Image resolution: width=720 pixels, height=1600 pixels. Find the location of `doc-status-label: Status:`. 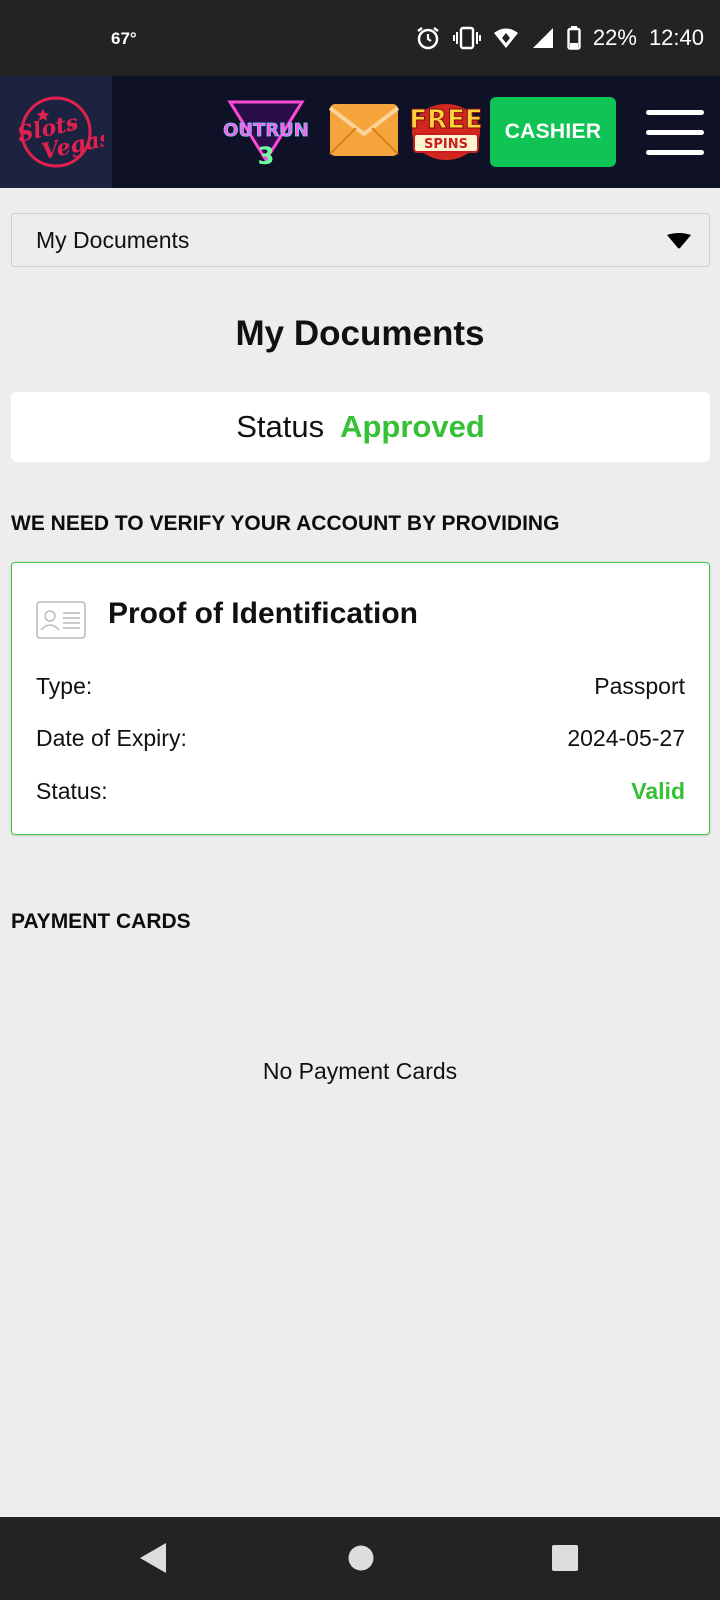

doc-status-label: Status: is located at coordinates (72, 791).